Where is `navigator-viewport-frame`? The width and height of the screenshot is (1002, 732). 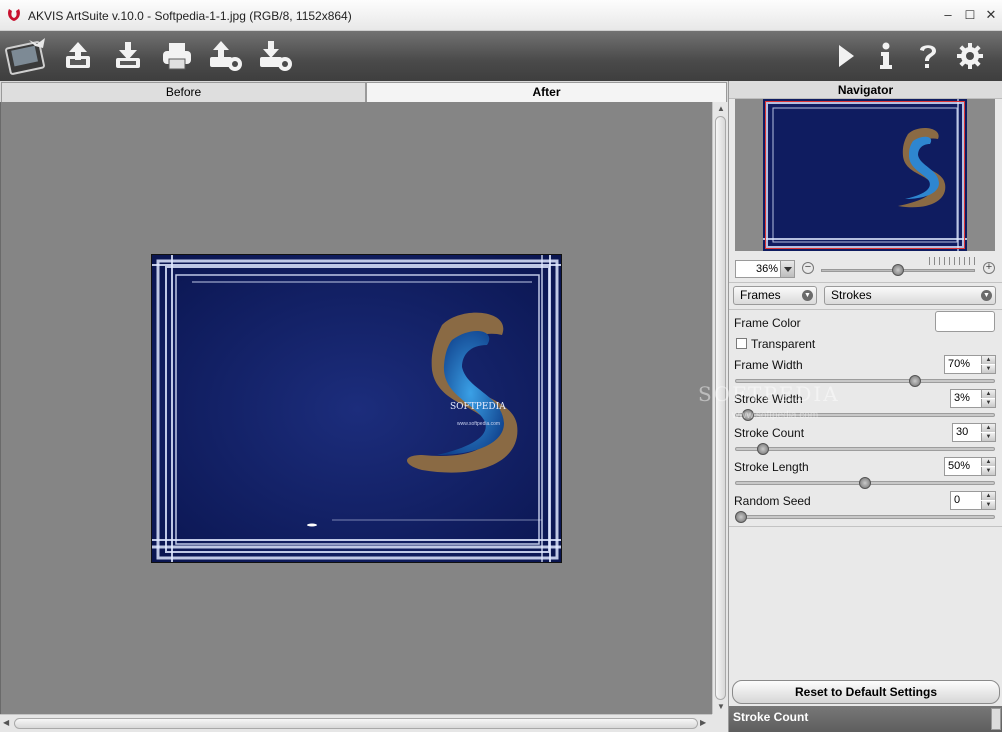
navigator-viewport-frame is located at coordinates (865, 175).